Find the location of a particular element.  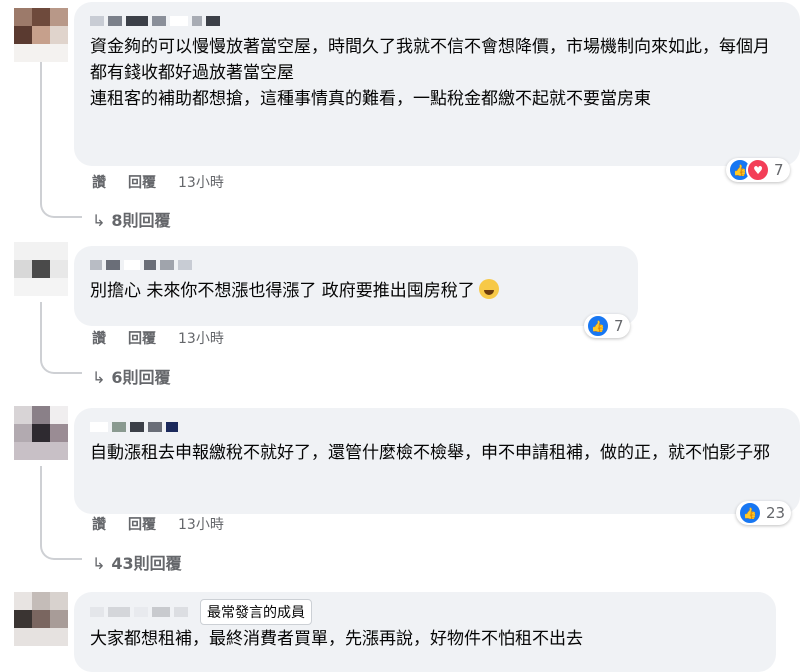

replies-count-label: 8則回覆 is located at coordinates (141, 220).